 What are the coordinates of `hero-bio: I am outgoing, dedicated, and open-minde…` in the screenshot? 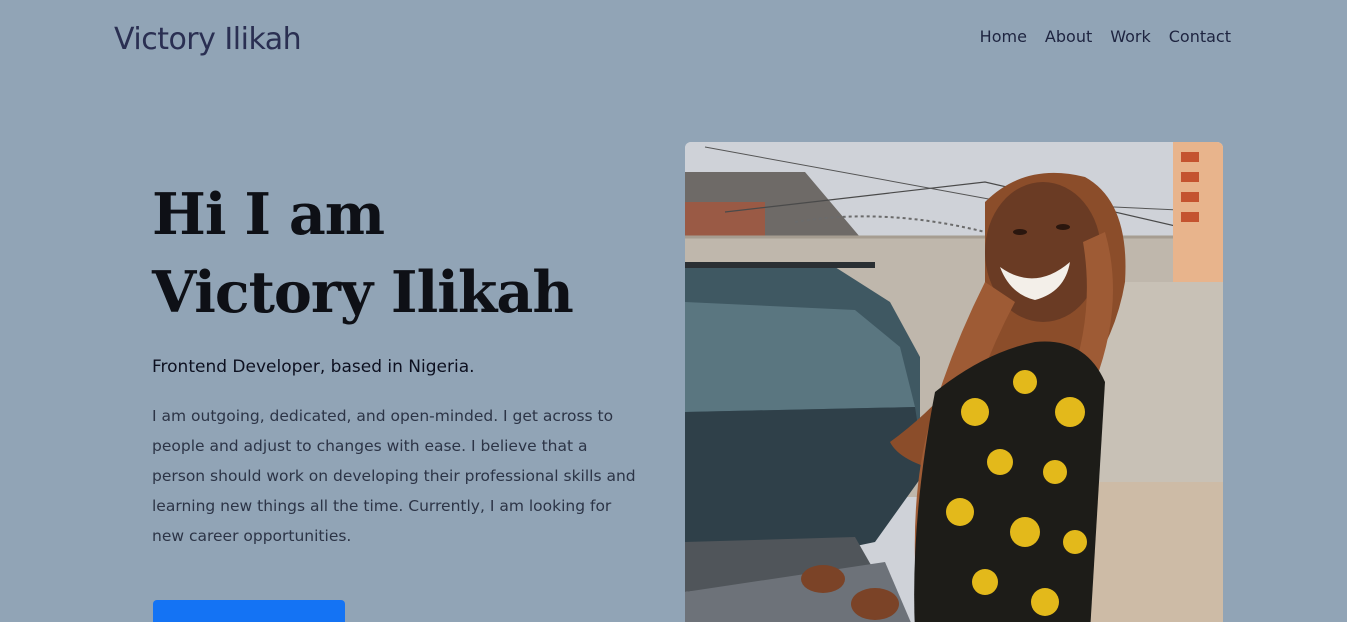 It's located at (394, 476).